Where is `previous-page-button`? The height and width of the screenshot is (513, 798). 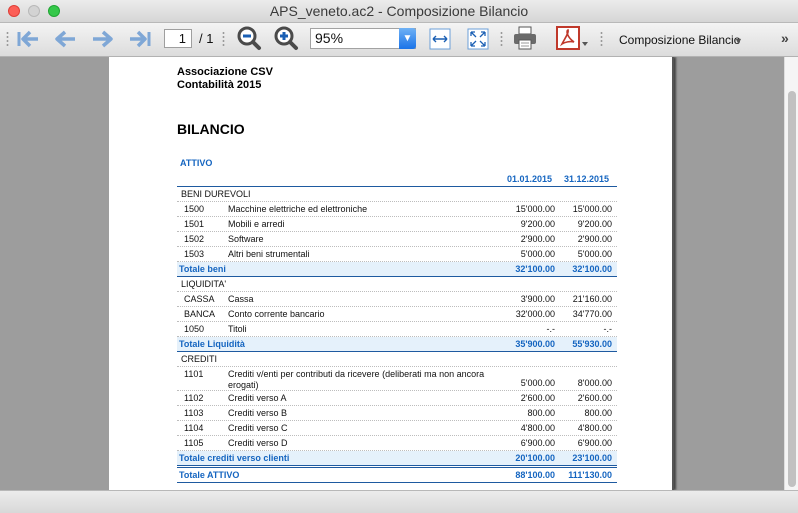 previous-page-button is located at coordinates (65, 39).